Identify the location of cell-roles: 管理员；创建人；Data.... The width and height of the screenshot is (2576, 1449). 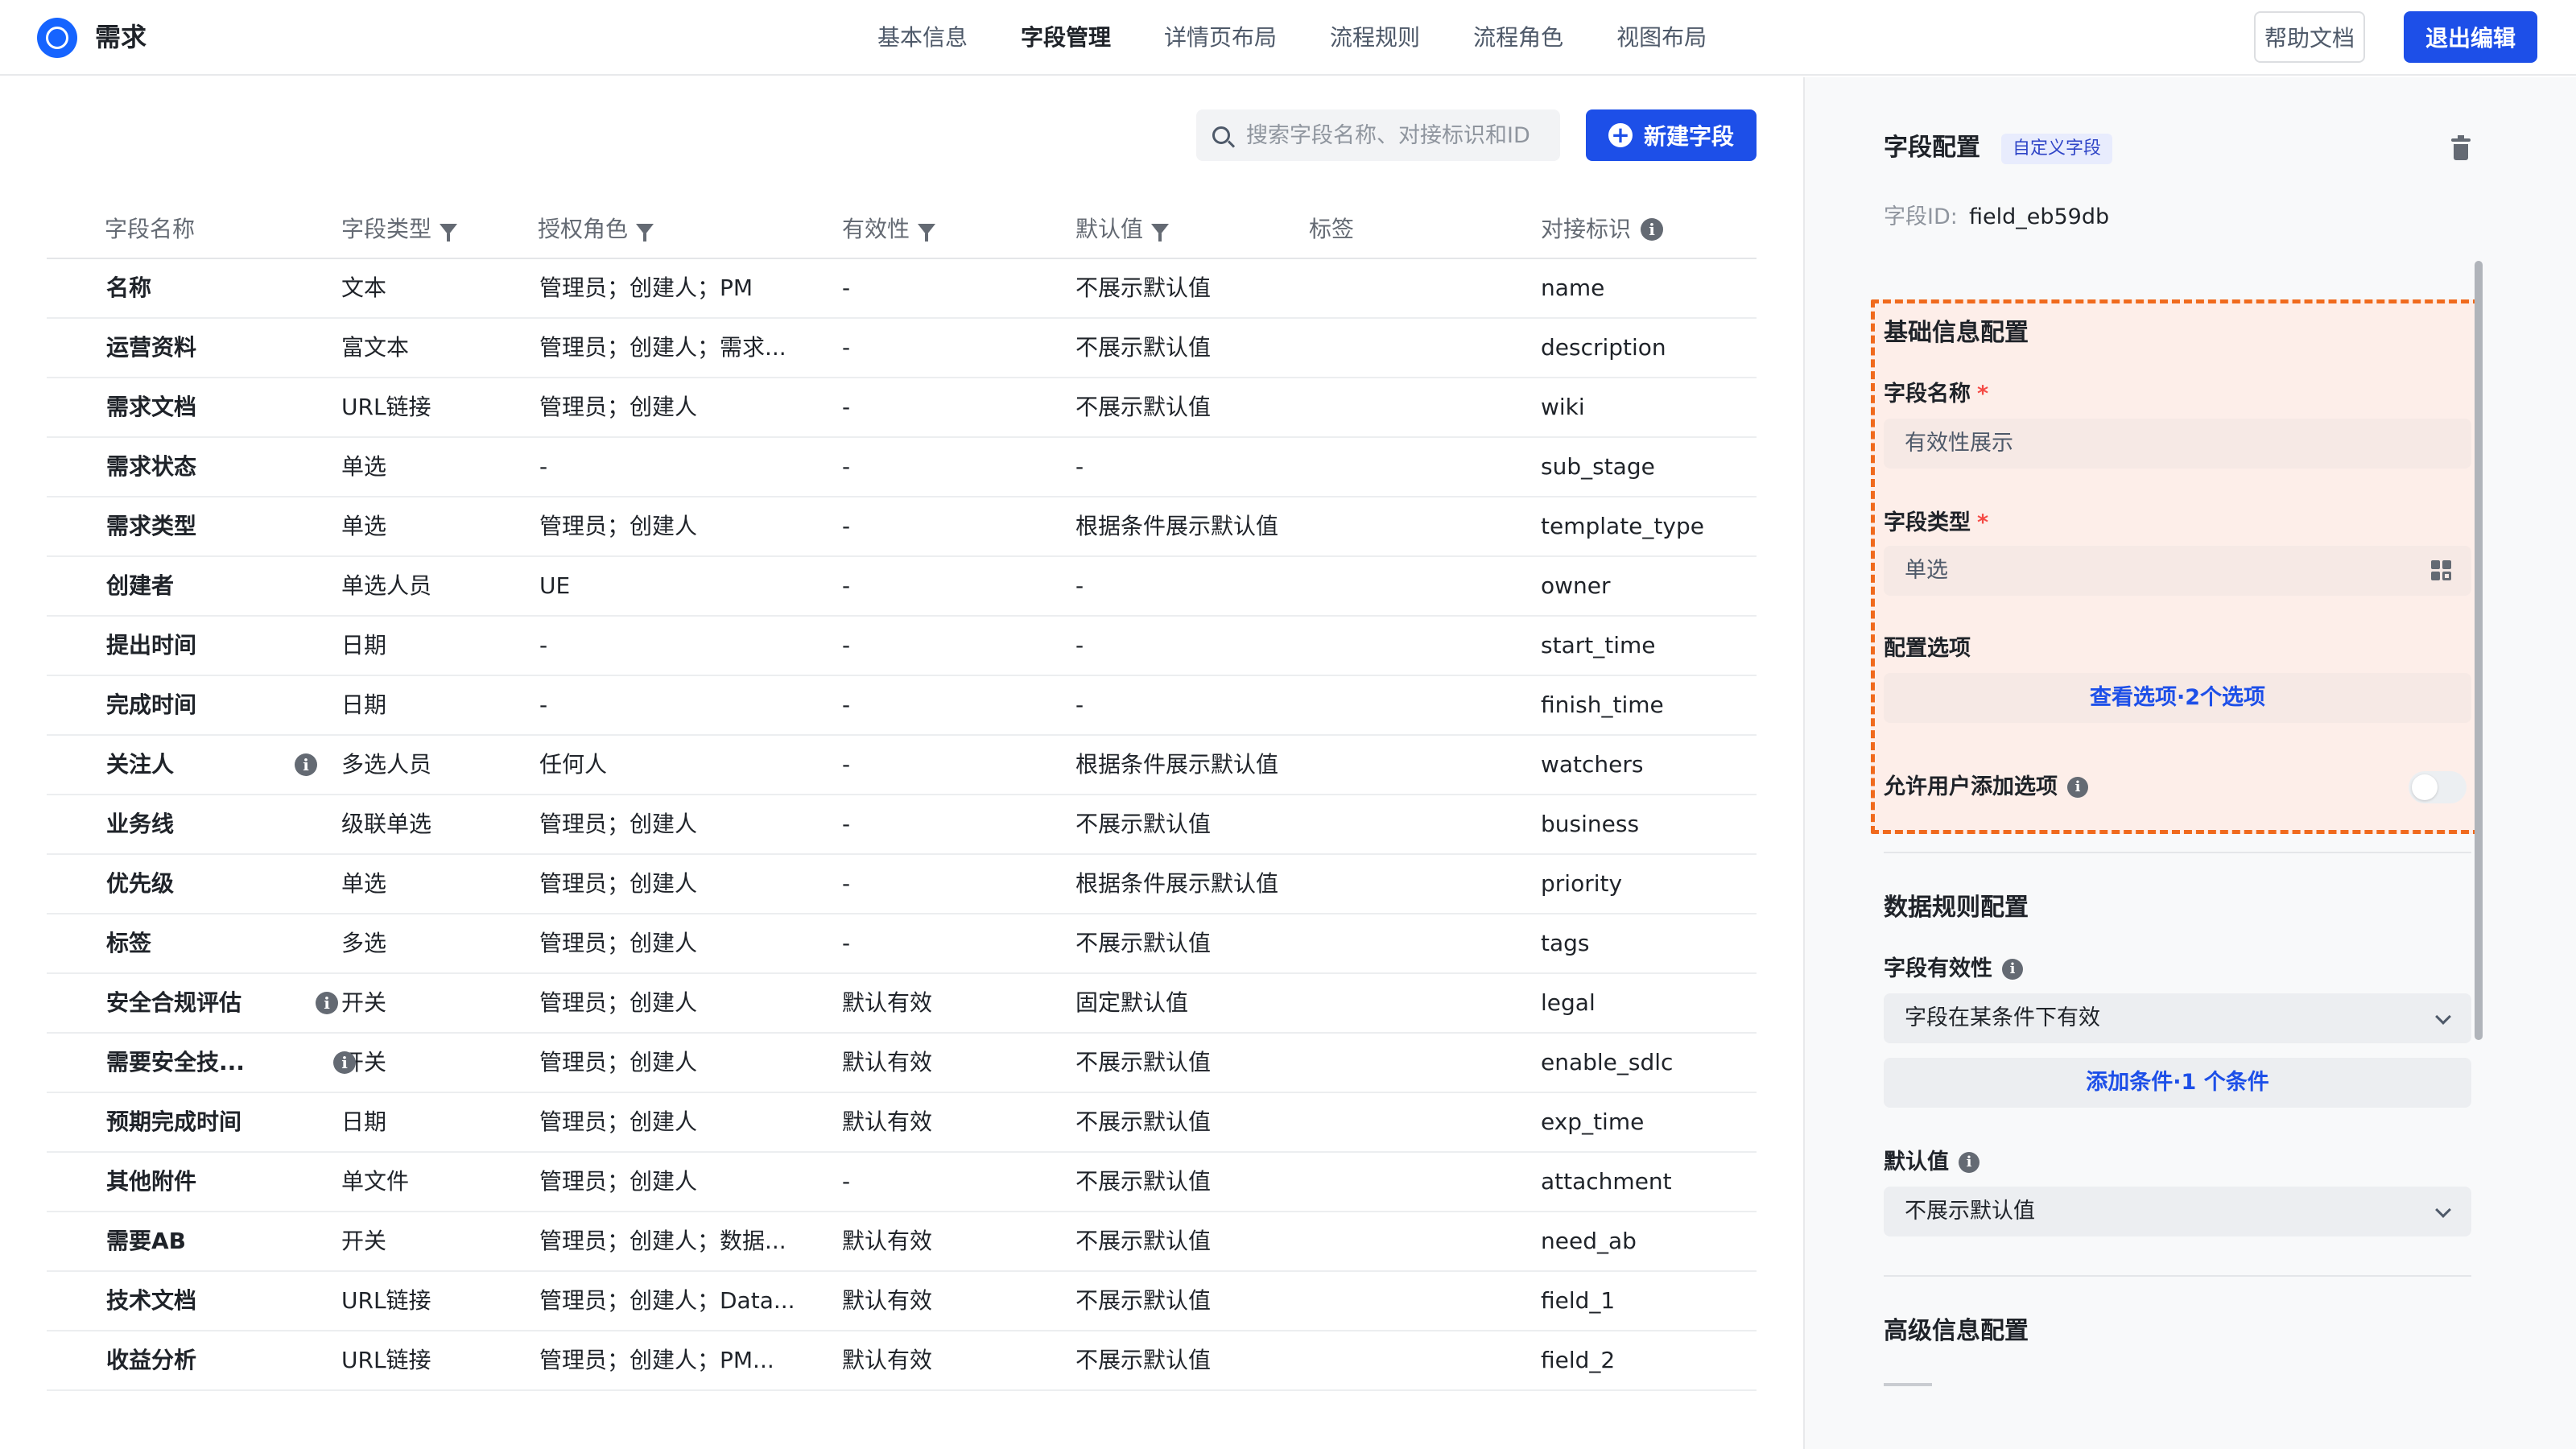
(667, 1300).